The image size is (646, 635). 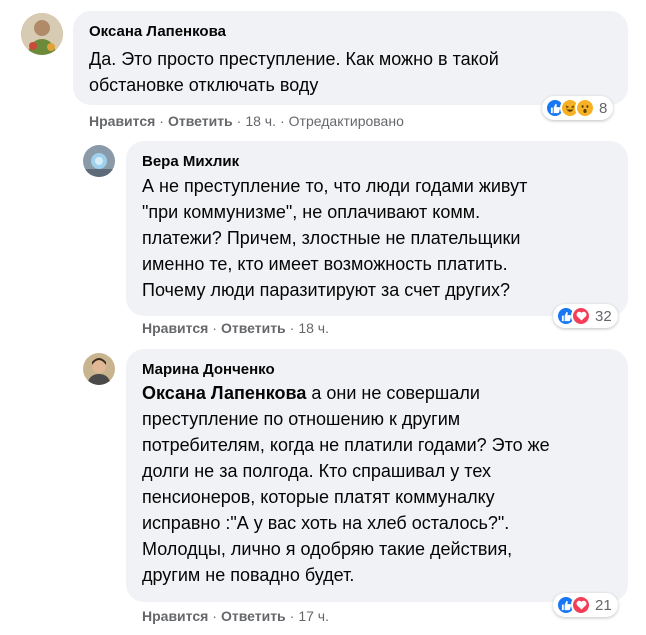 What do you see at coordinates (603, 605) in the screenshot?
I see `reaction-count: 21` at bounding box center [603, 605].